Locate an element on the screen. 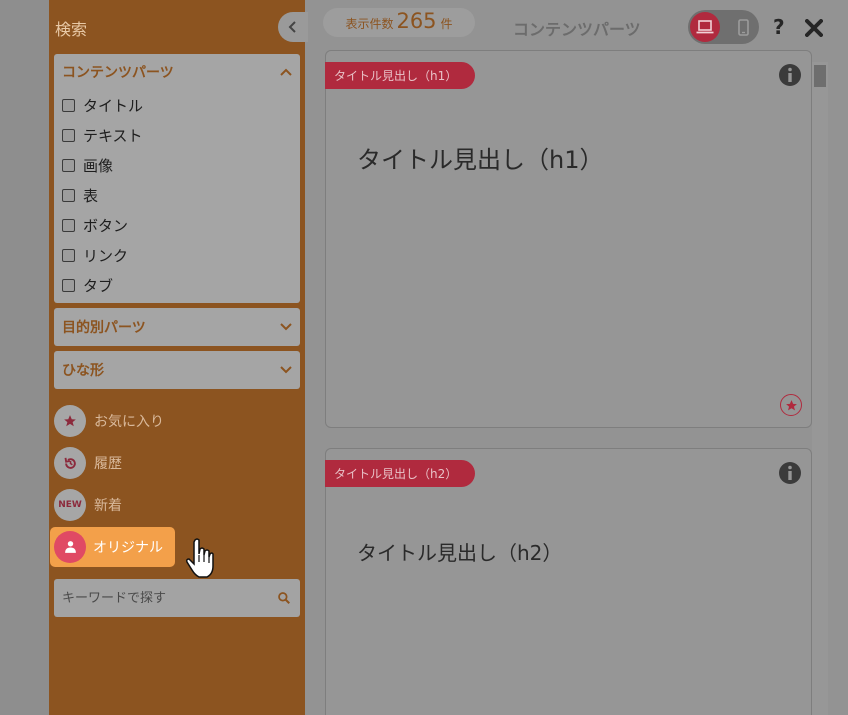 The height and width of the screenshot is (715, 848). purpose-parts-panel: 目的別パーツ is located at coordinates (177, 327).